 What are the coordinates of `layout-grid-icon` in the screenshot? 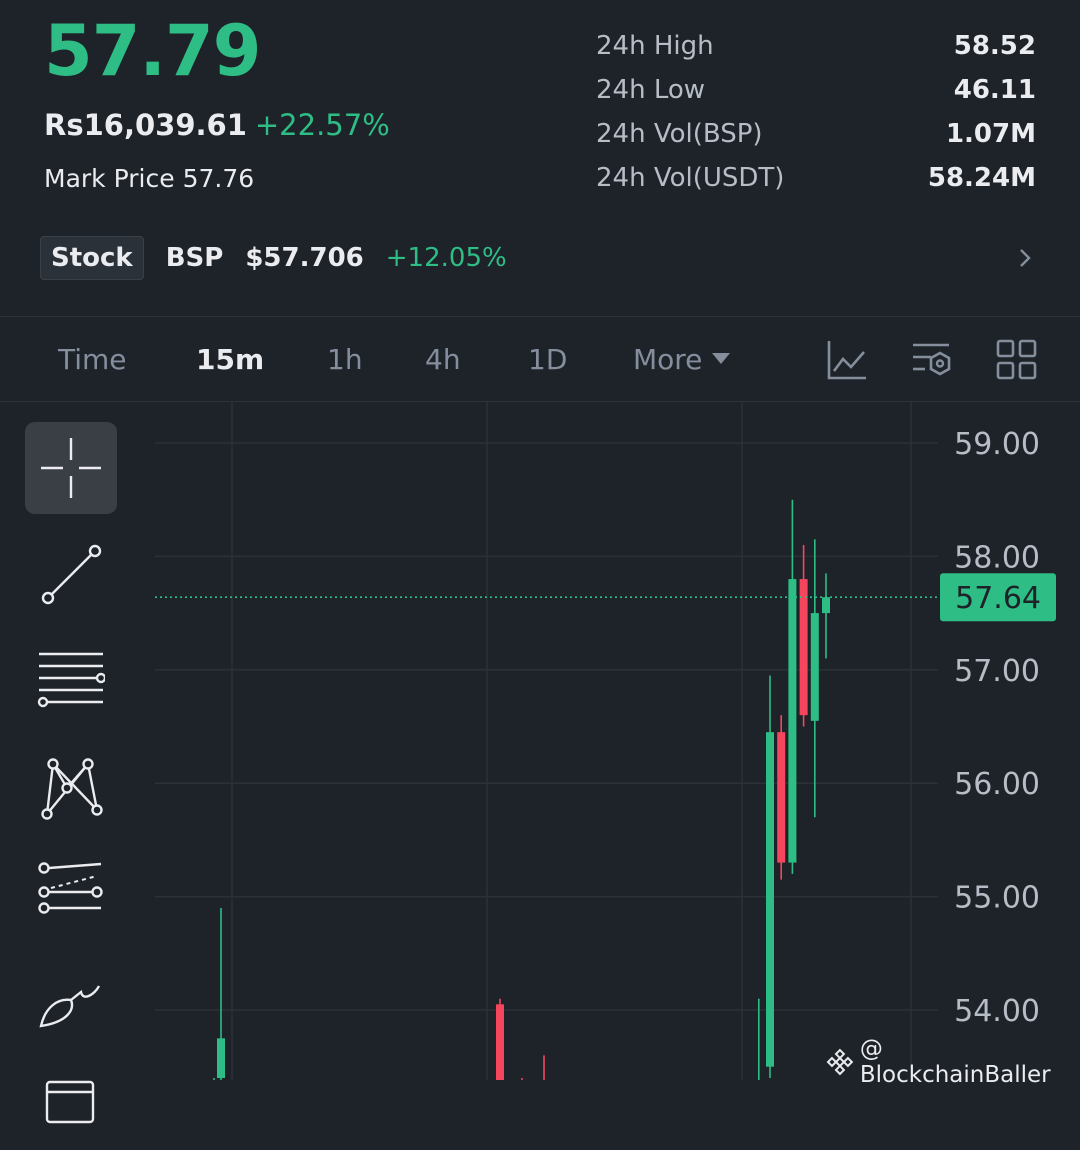 It's located at (1017, 360).